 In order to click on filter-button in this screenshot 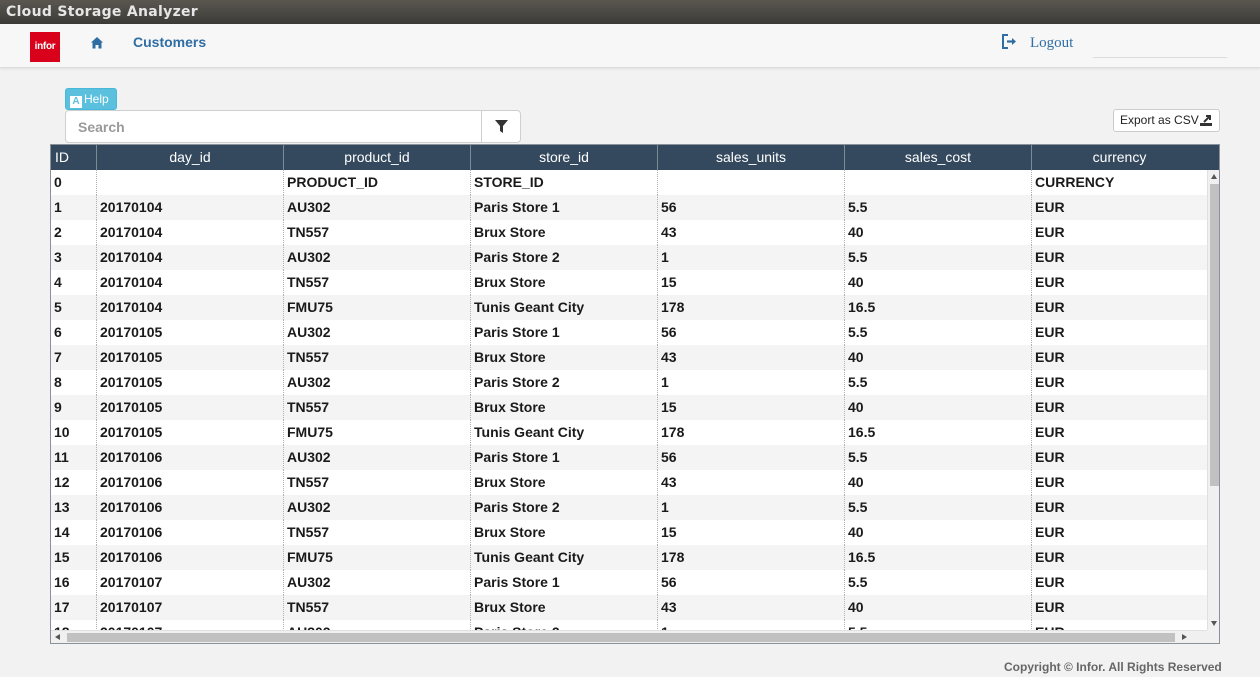, I will do `click(501, 126)`.